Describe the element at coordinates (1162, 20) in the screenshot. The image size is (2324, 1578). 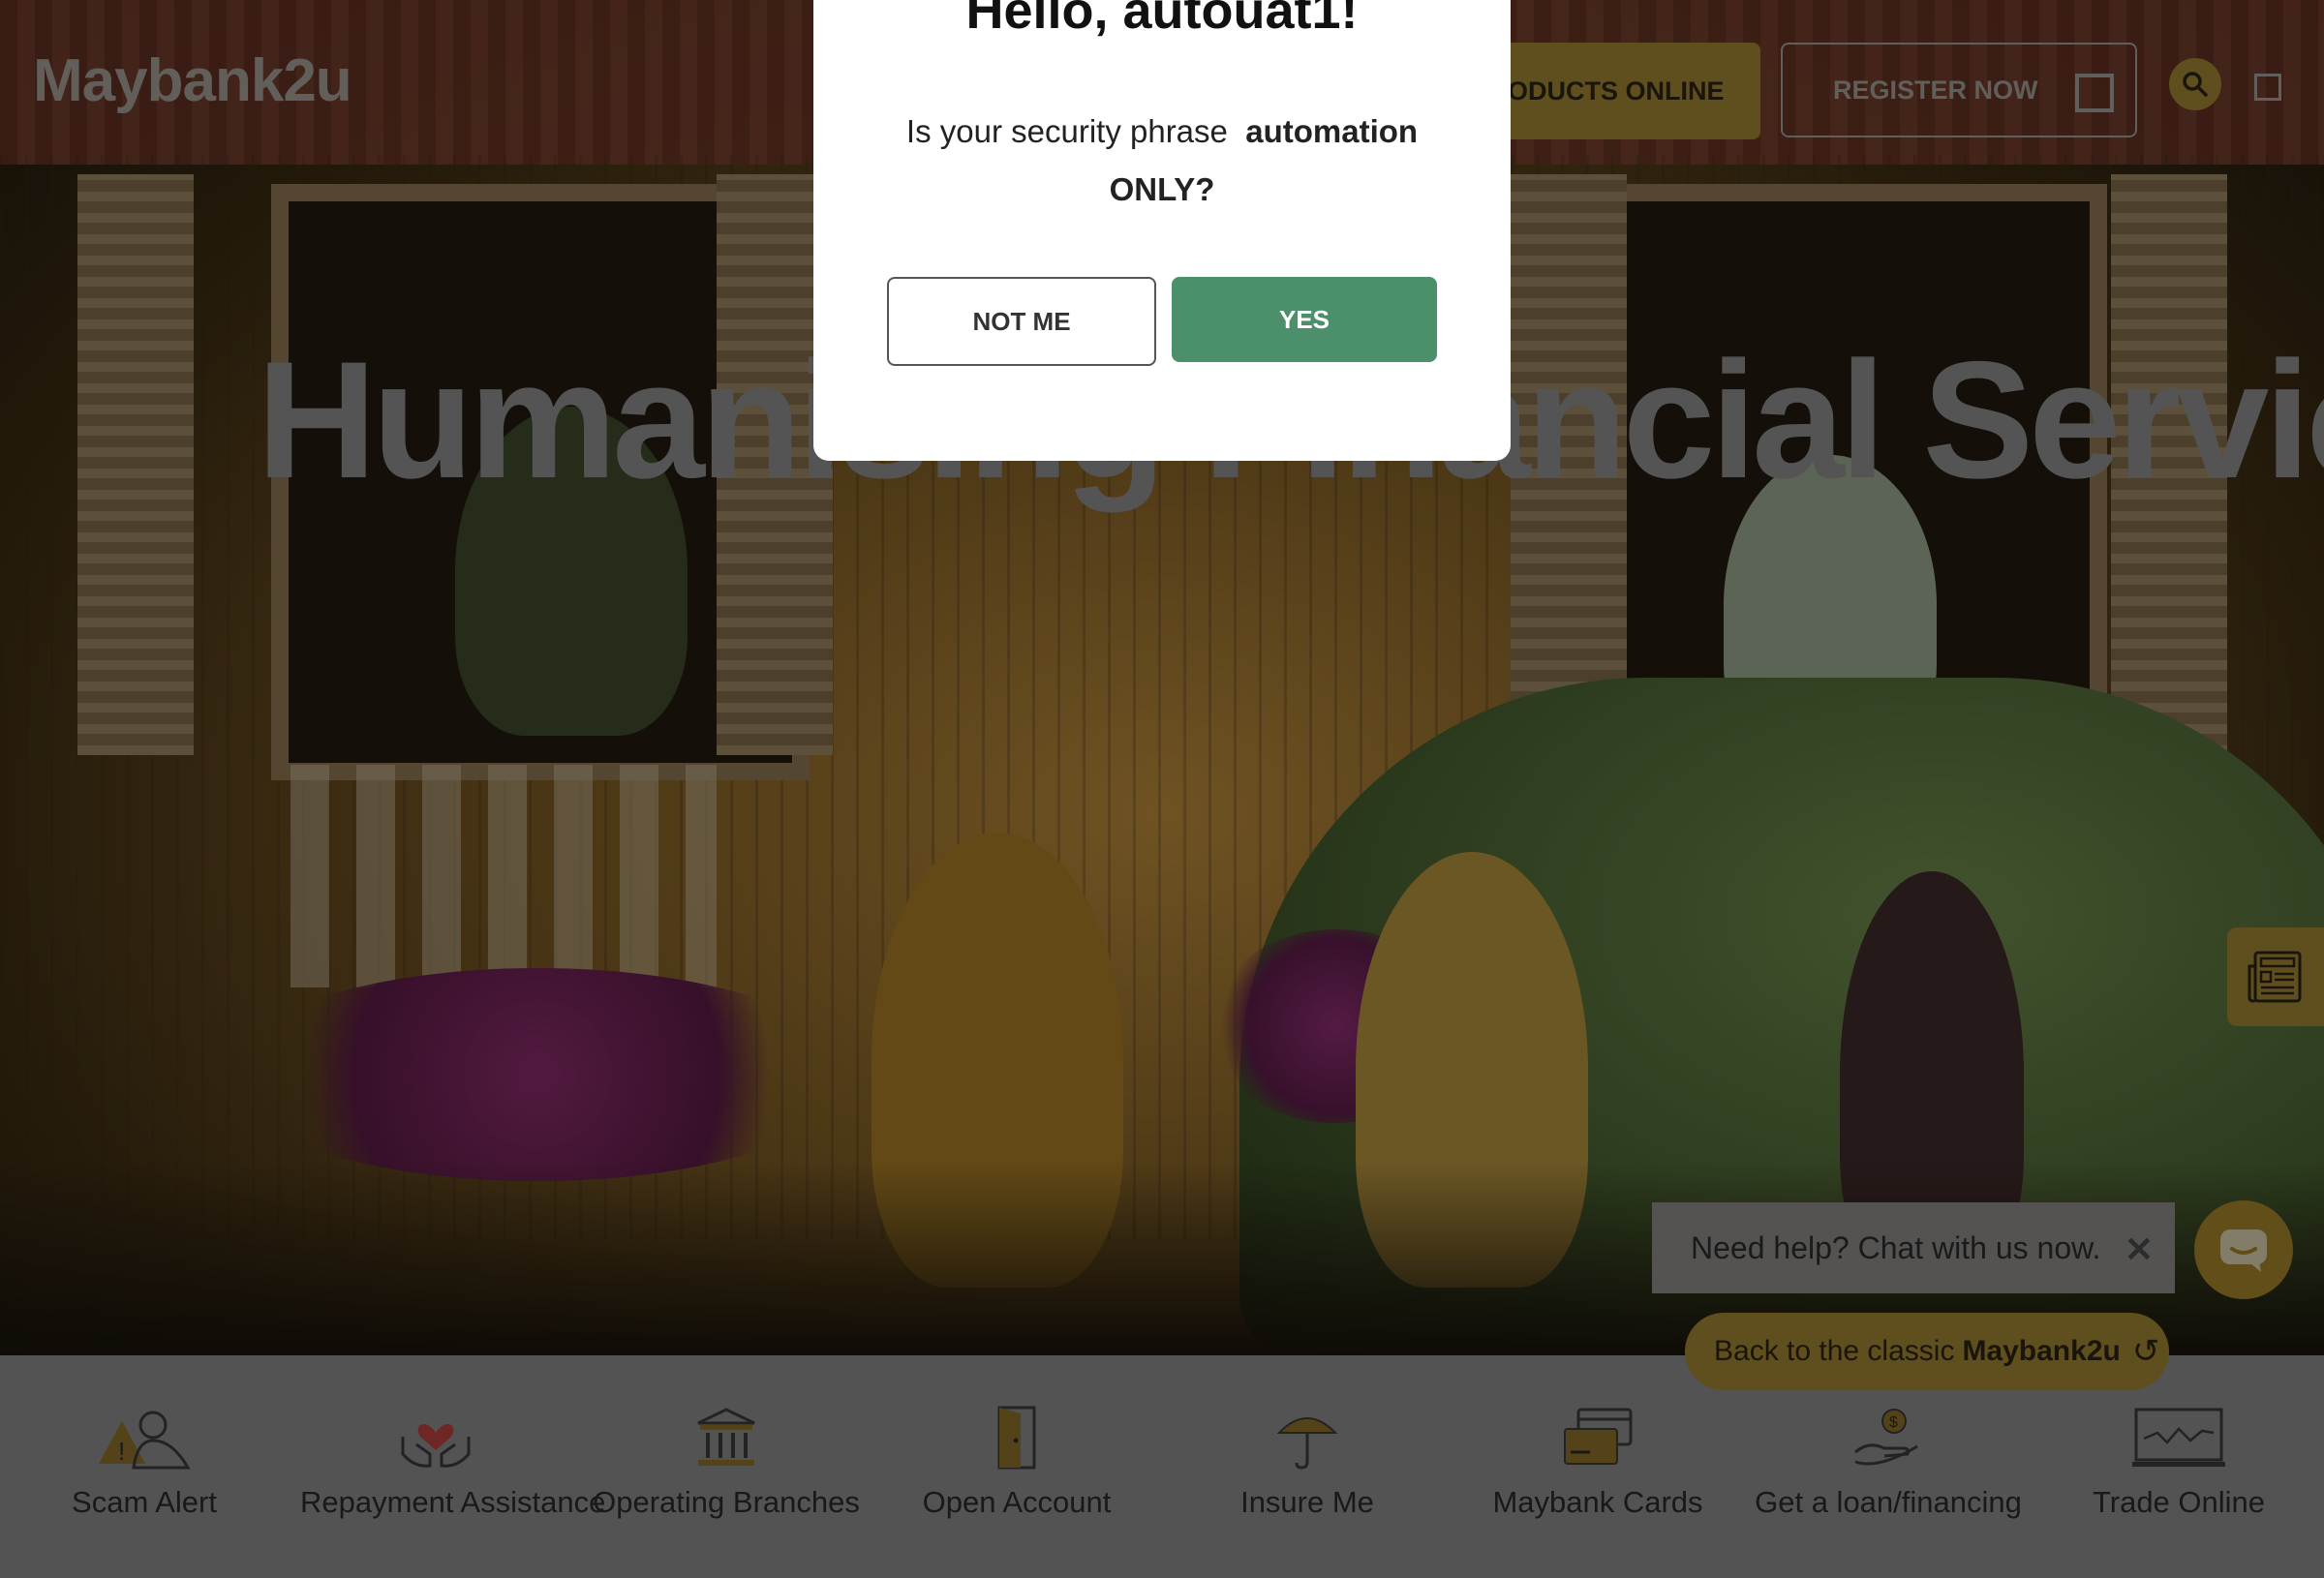
I see `dialog-title: Hello, autouat1!` at that location.